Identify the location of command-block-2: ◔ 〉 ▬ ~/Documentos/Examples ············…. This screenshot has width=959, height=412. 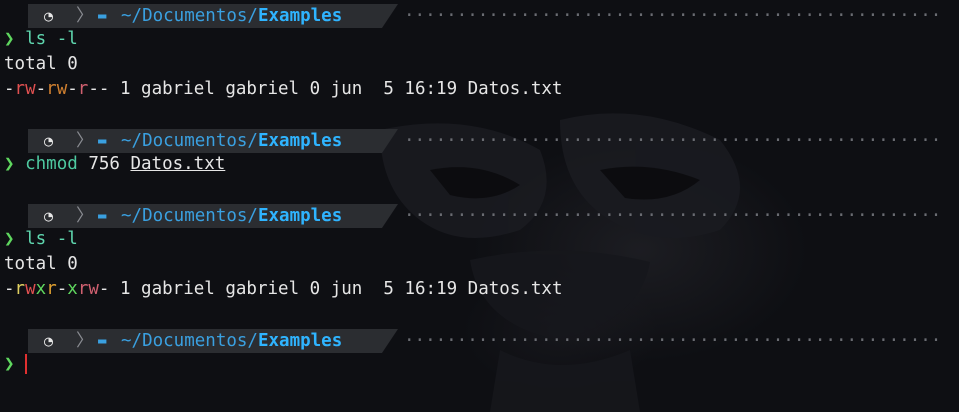
(479, 152).